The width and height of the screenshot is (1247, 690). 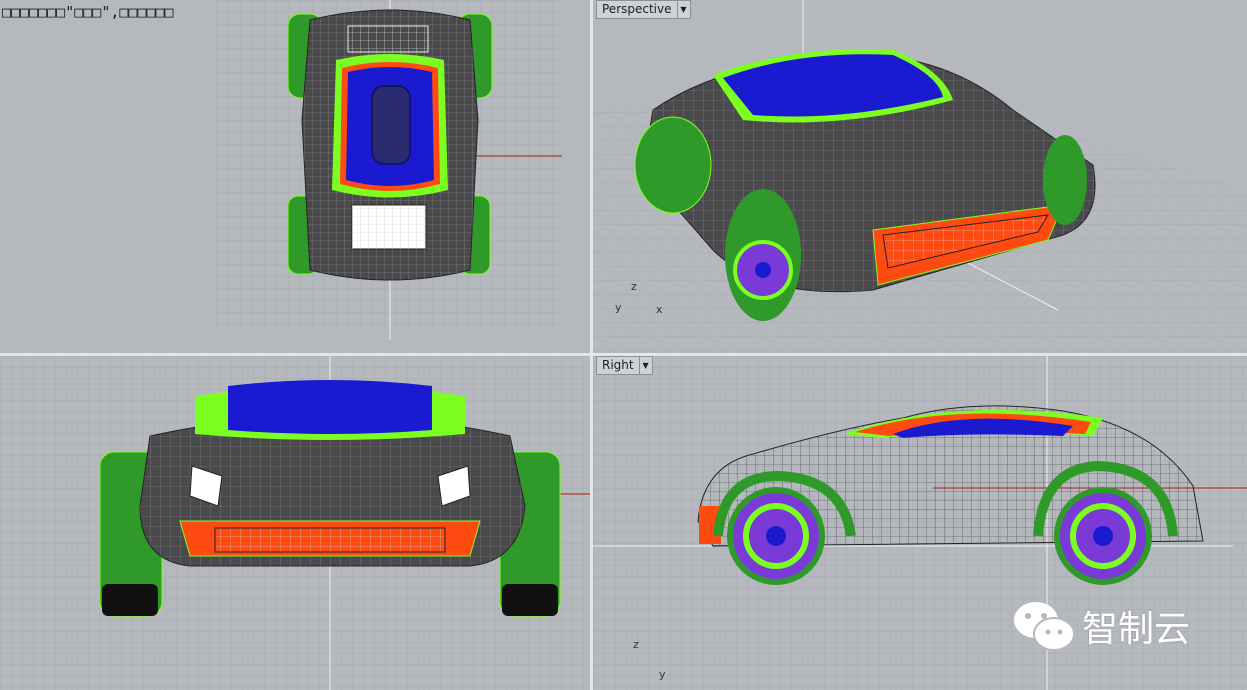 What do you see at coordinates (1065, 180) in the screenshot?
I see `wheel-front-right-persp` at bounding box center [1065, 180].